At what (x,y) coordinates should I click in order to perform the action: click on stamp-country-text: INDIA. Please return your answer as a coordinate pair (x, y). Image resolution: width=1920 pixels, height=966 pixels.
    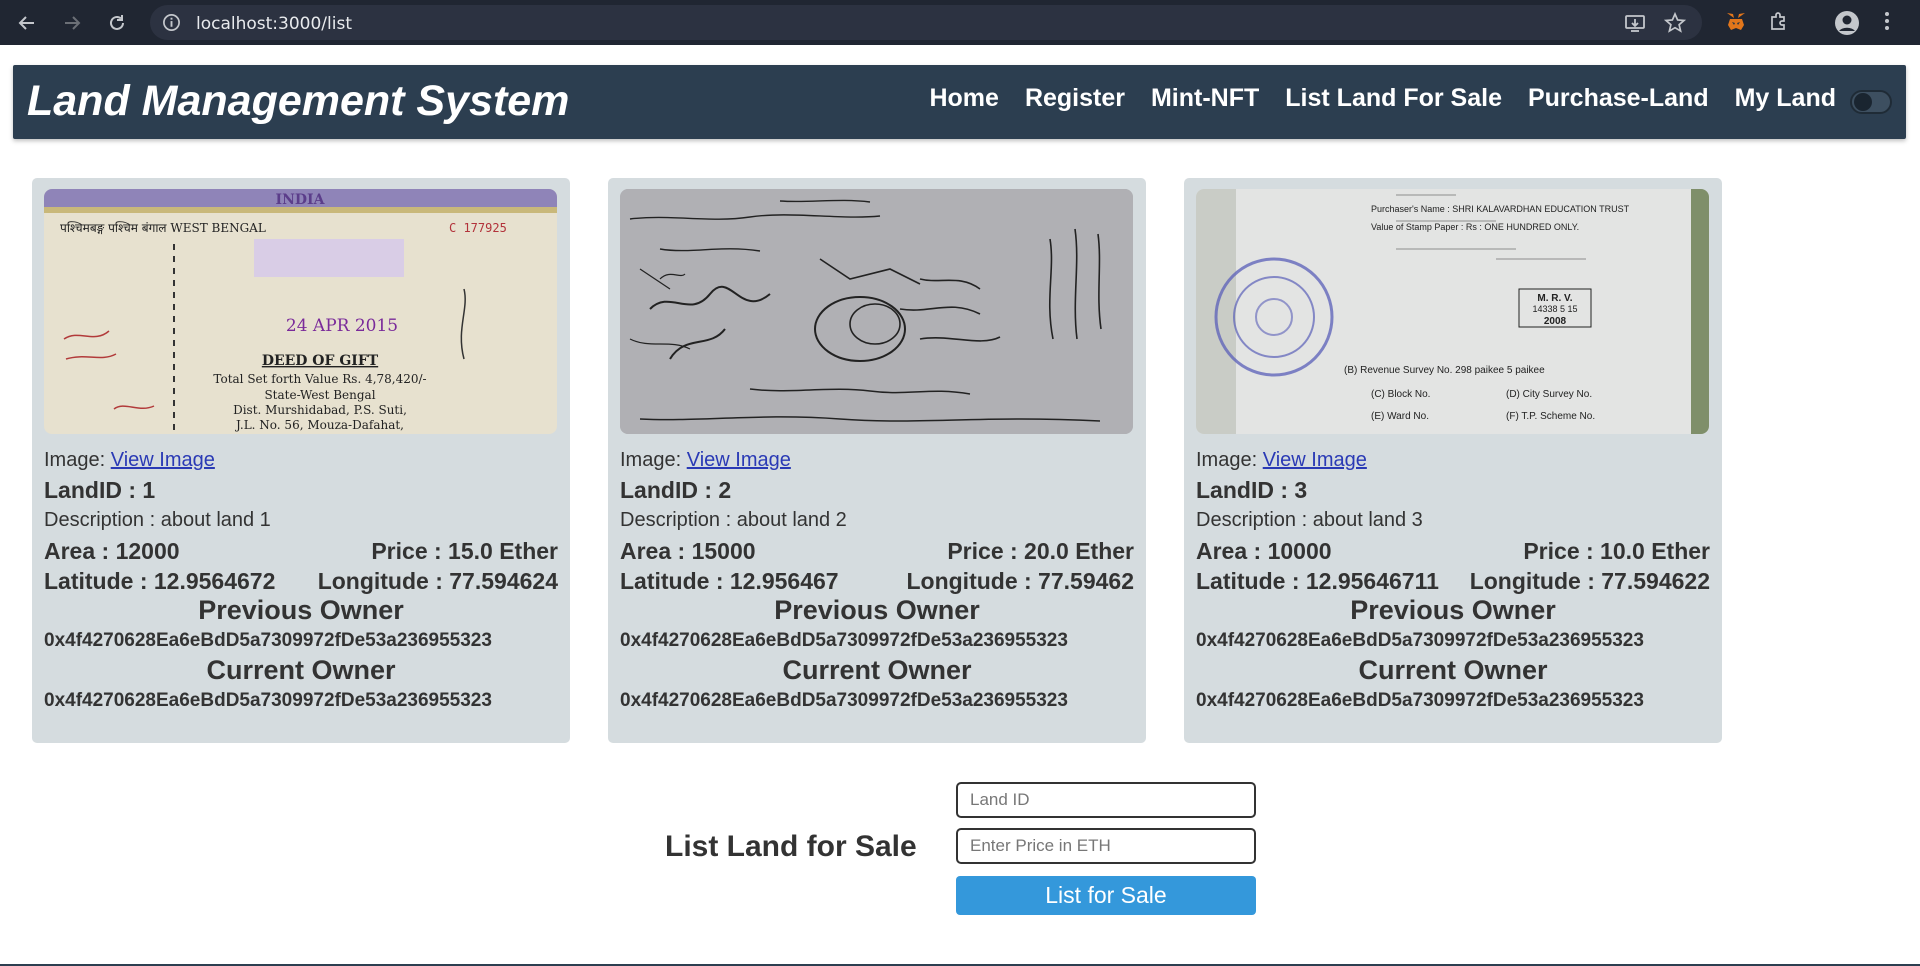
    Looking at the image, I should click on (301, 200).